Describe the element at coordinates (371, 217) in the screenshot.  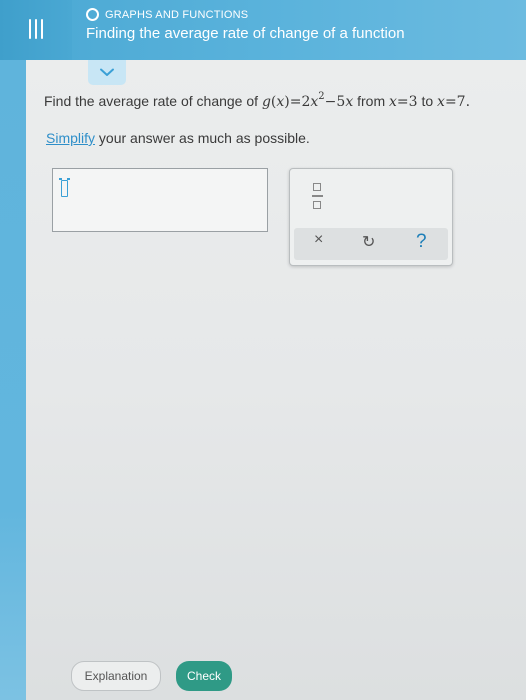
I see `math-toolbox: × ↻ ?` at that location.